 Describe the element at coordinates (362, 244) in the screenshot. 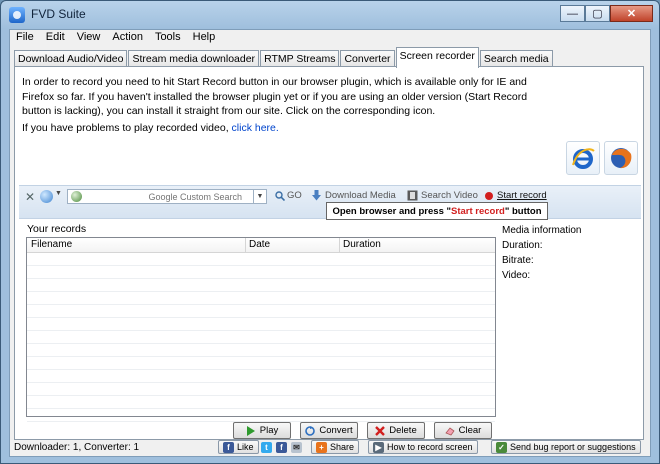

I see `column-duration: Duration` at that location.